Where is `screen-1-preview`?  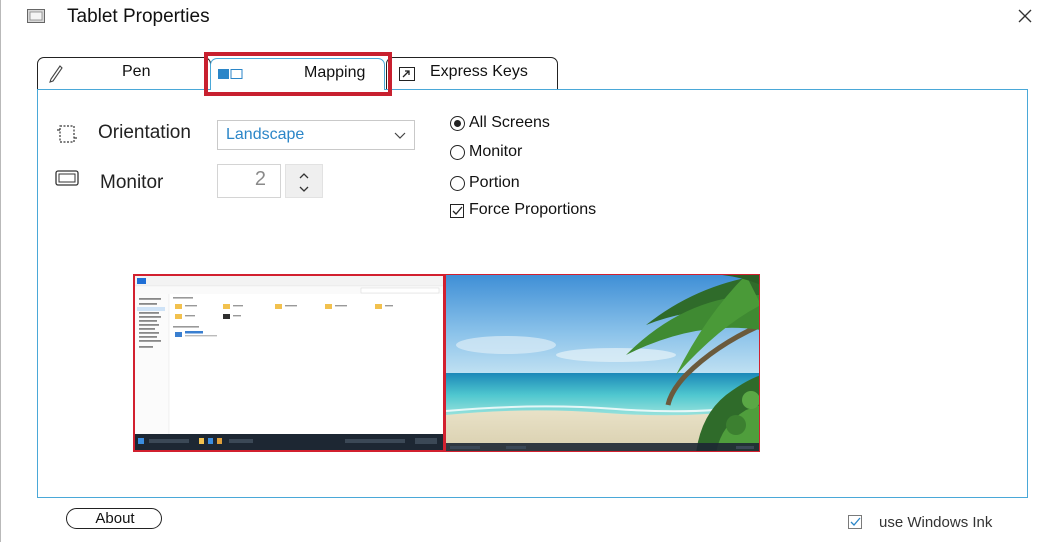
screen-1-preview is located at coordinates (289, 363).